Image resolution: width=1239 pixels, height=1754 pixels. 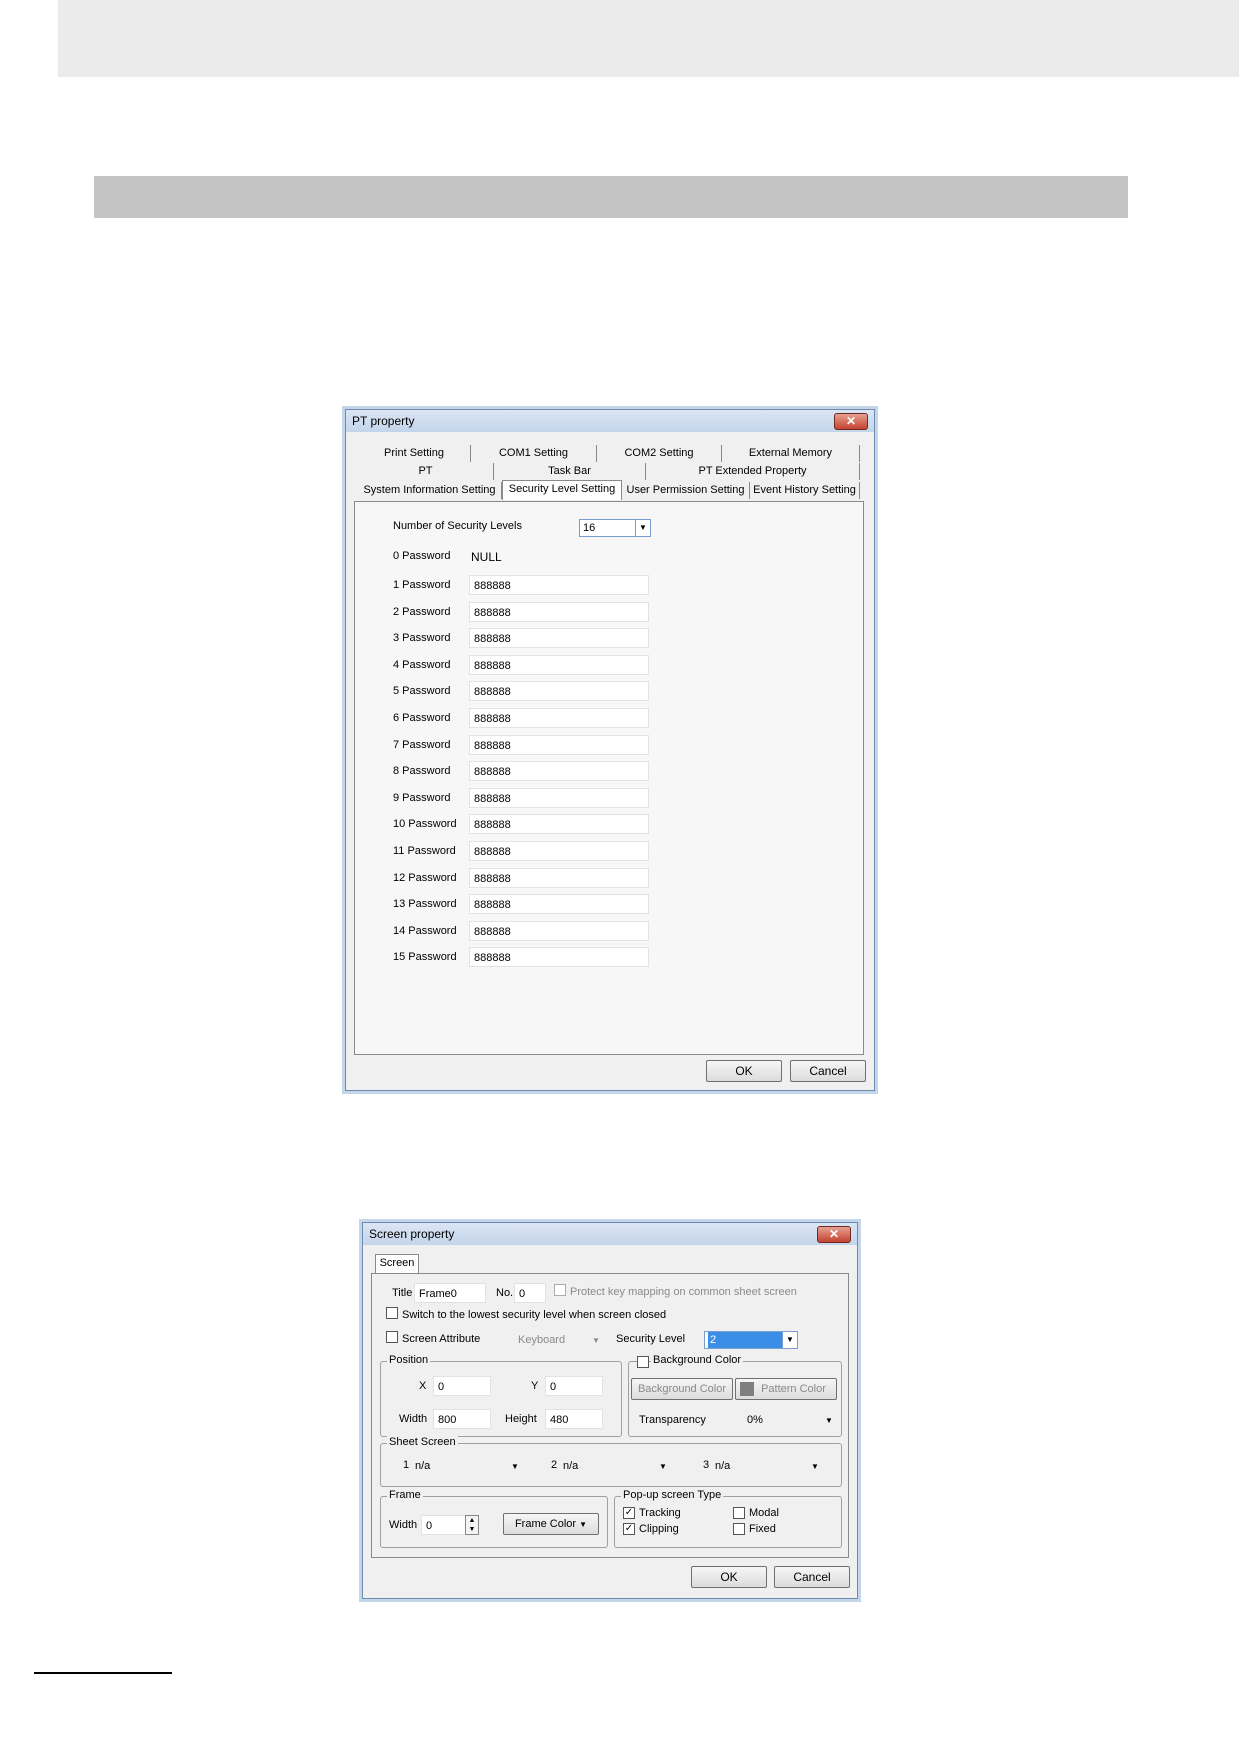 What do you see at coordinates (530, 1293) in the screenshot?
I see `no-input: 0` at bounding box center [530, 1293].